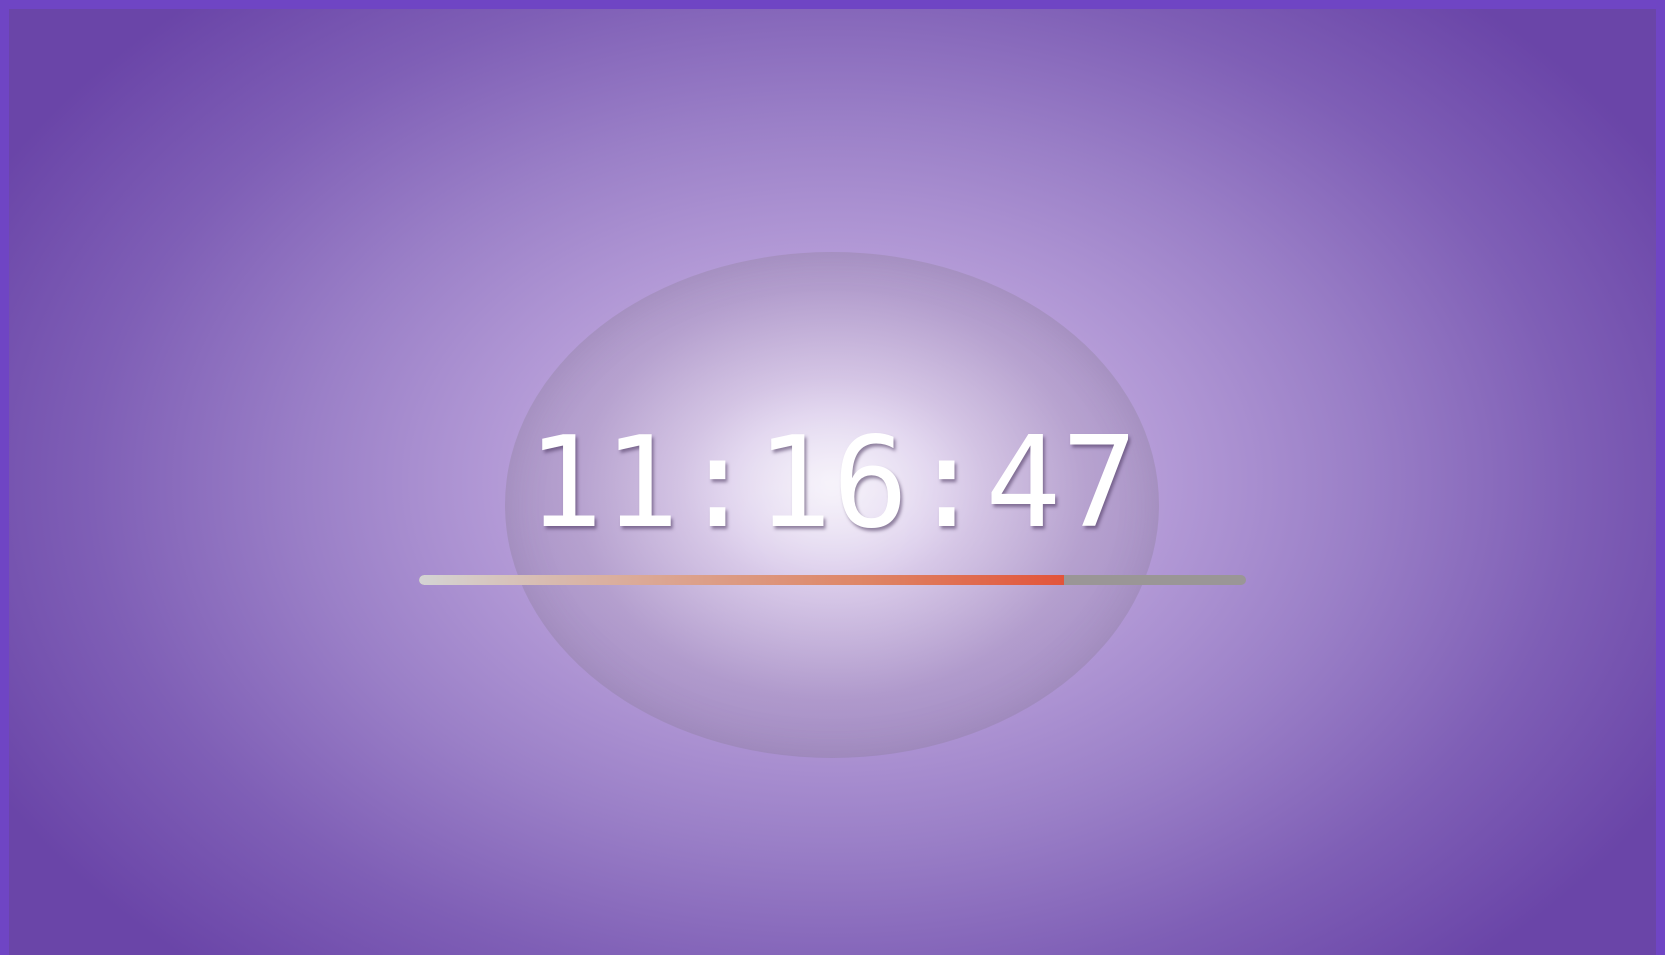  Describe the element at coordinates (742, 580) in the screenshot. I see `progress-bar-fill` at that location.